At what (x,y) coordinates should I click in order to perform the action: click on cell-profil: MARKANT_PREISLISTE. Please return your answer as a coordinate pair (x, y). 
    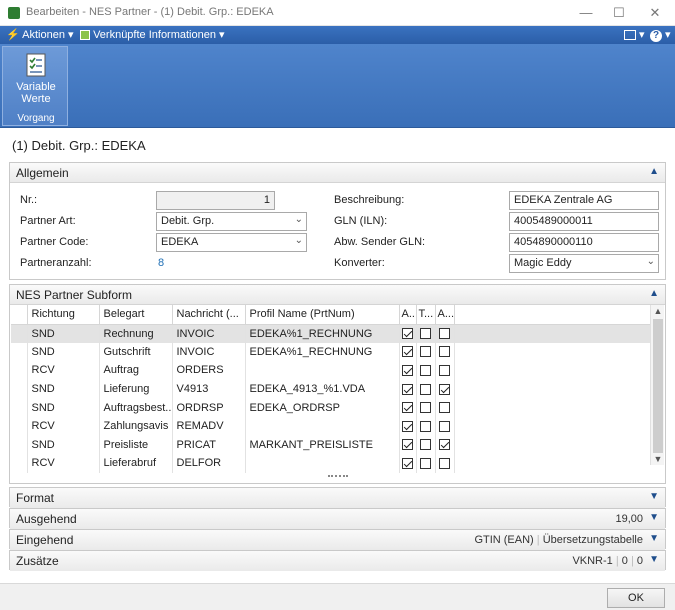
    Looking at the image, I should click on (322, 445).